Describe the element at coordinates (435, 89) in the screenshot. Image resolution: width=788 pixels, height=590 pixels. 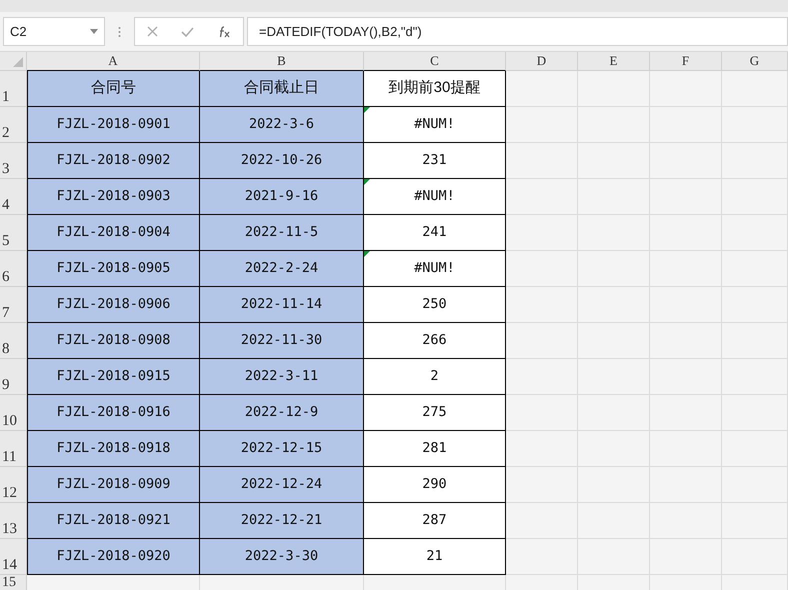
I see `table-cell: 到期前30提醒` at that location.